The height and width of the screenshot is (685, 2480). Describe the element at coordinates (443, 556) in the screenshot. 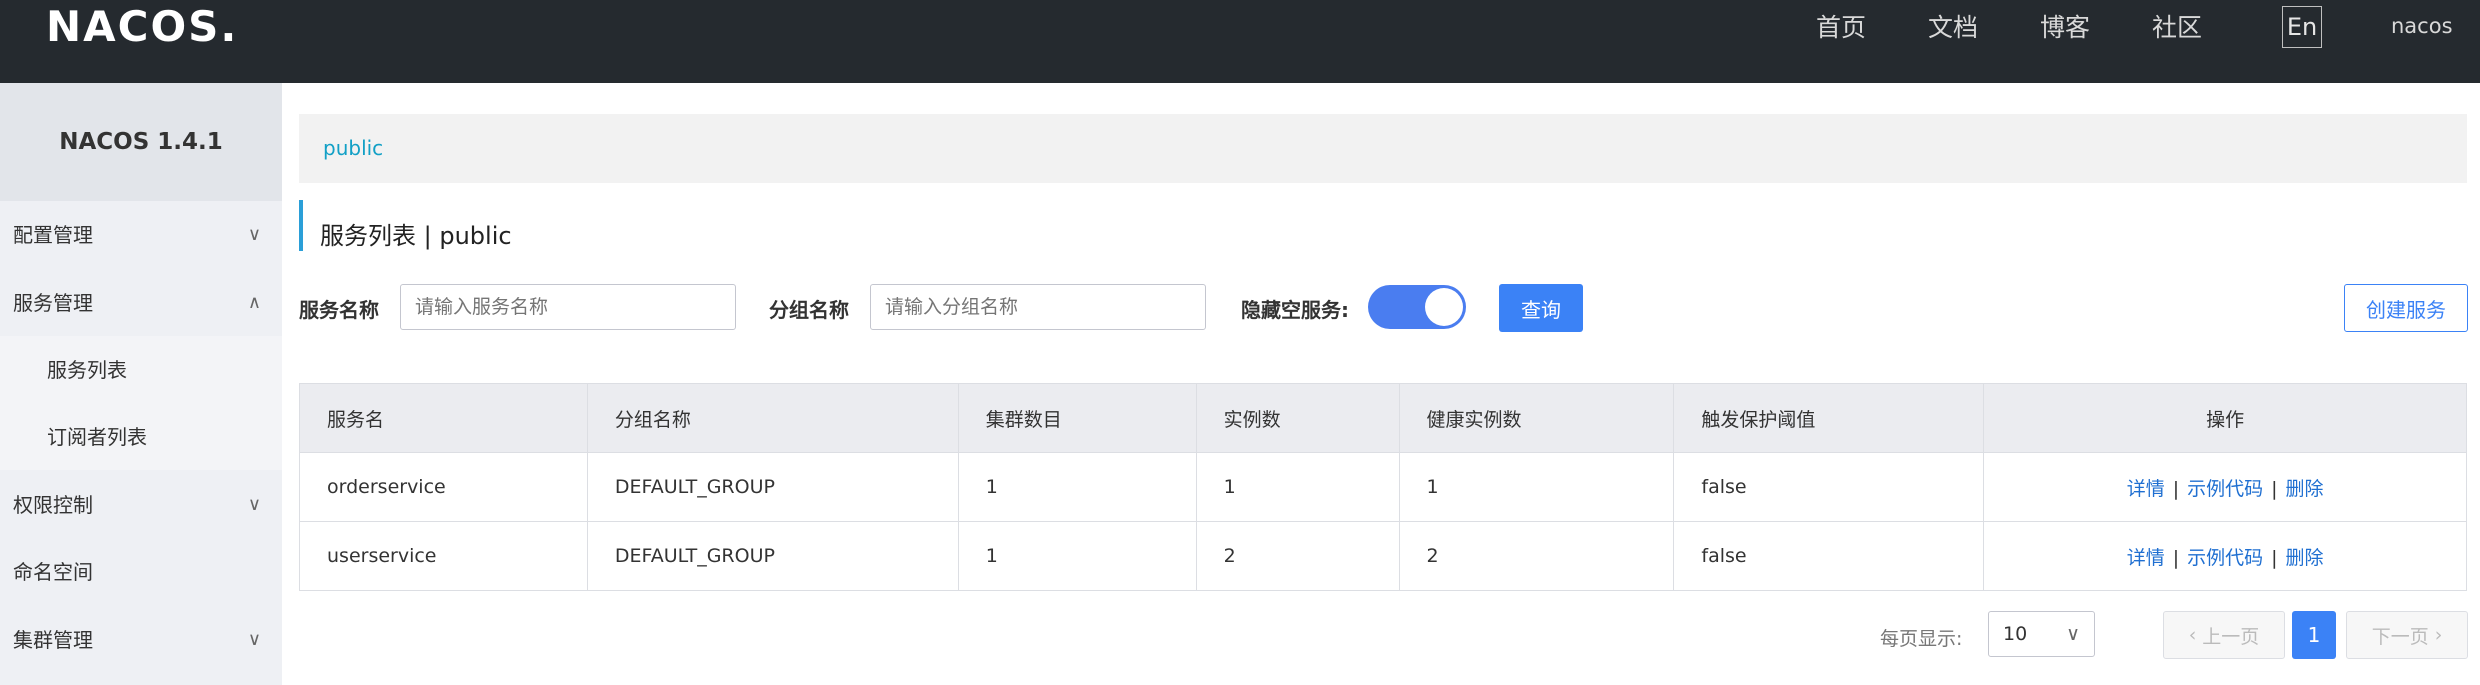

I see `cell-service-name: userservice` at that location.